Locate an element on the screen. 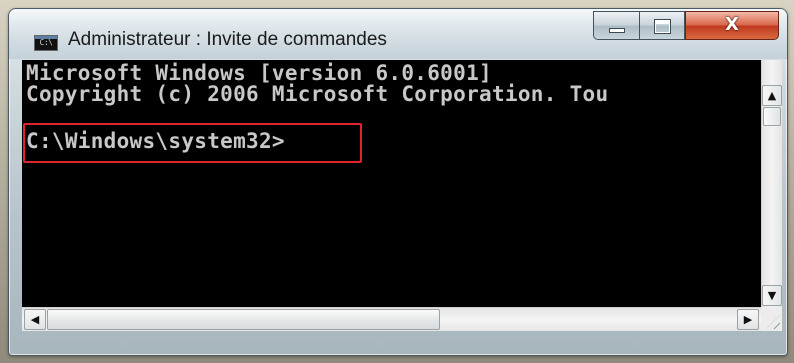 This screenshot has width=794, height=363. scroll-up-button: ▲ is located at coordinates (772, 95).